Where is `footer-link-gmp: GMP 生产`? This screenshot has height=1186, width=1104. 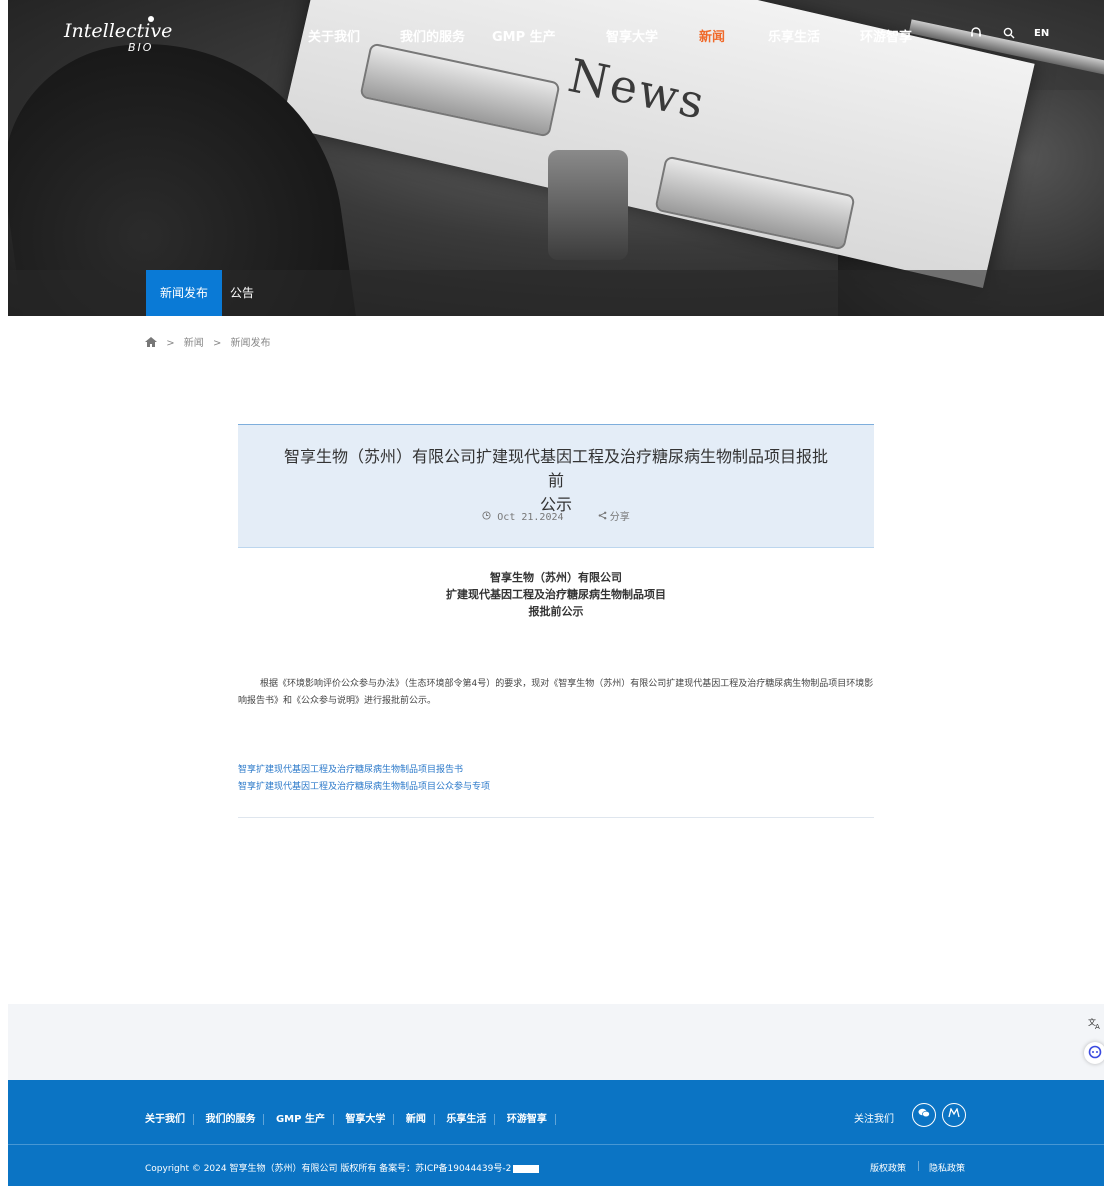
footer-link-gmp: GMP 生产 is located at coordinates (300, 1119).